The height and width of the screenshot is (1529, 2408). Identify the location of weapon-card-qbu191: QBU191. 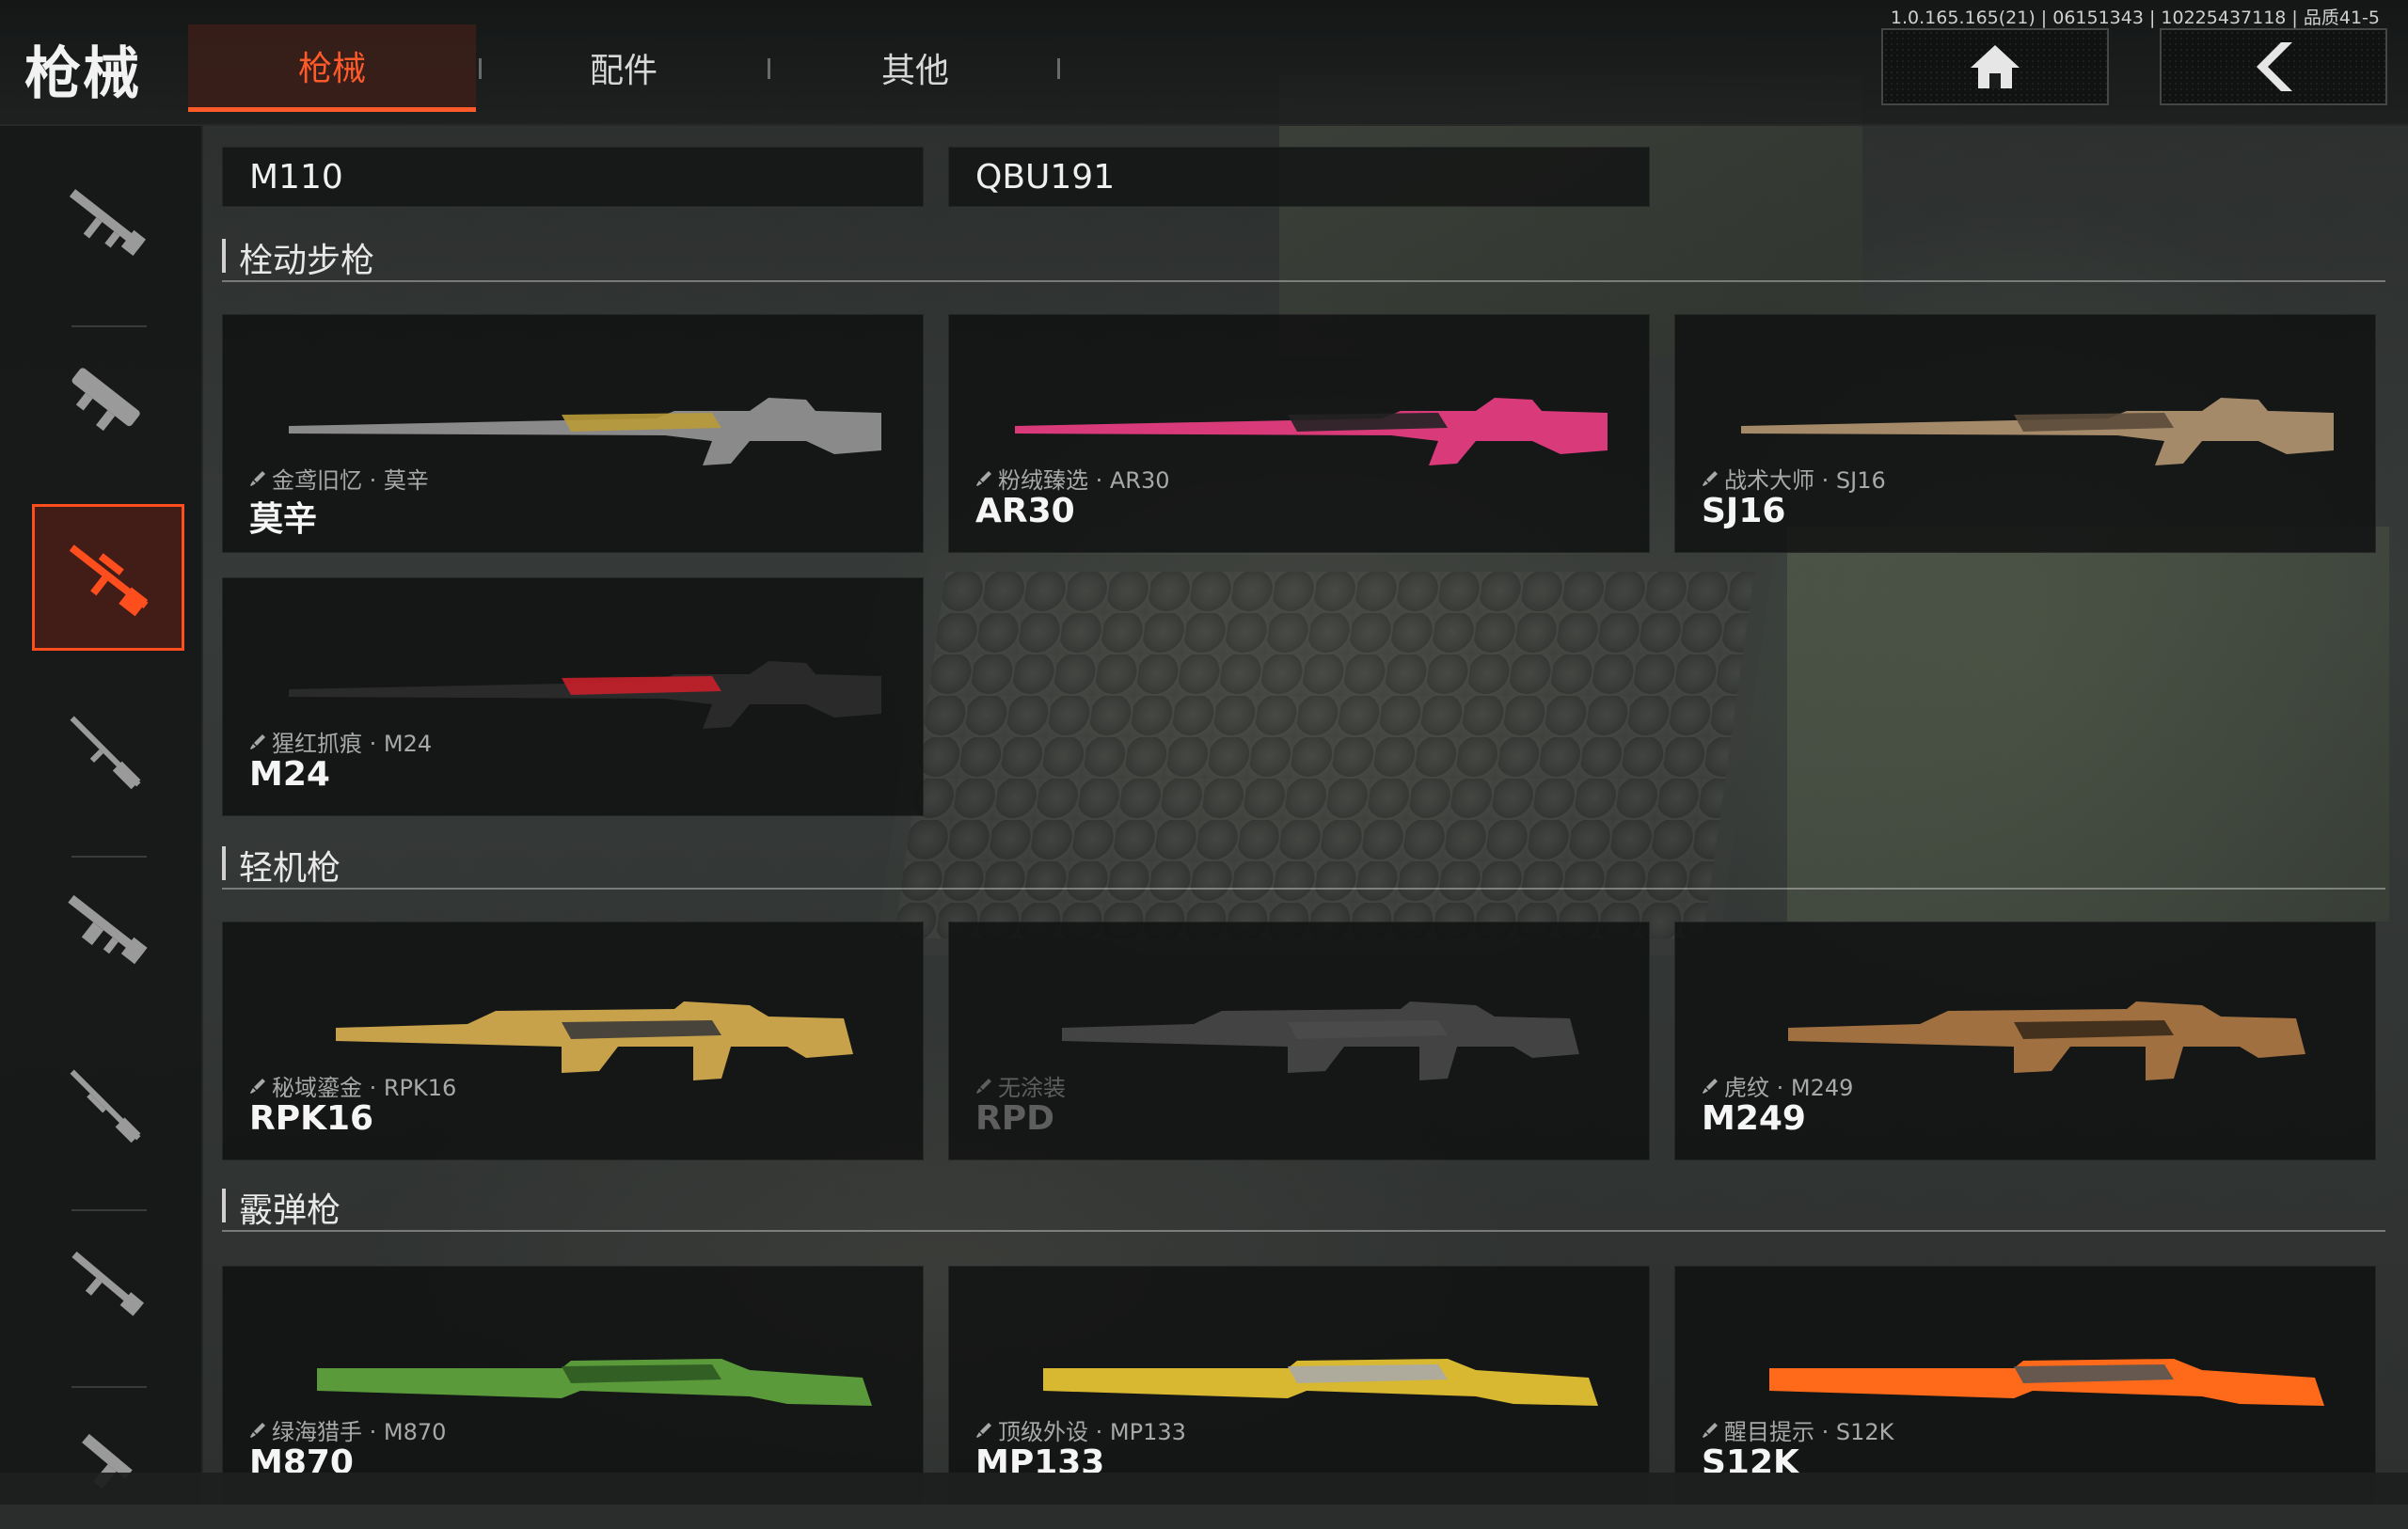
(1299, 177).